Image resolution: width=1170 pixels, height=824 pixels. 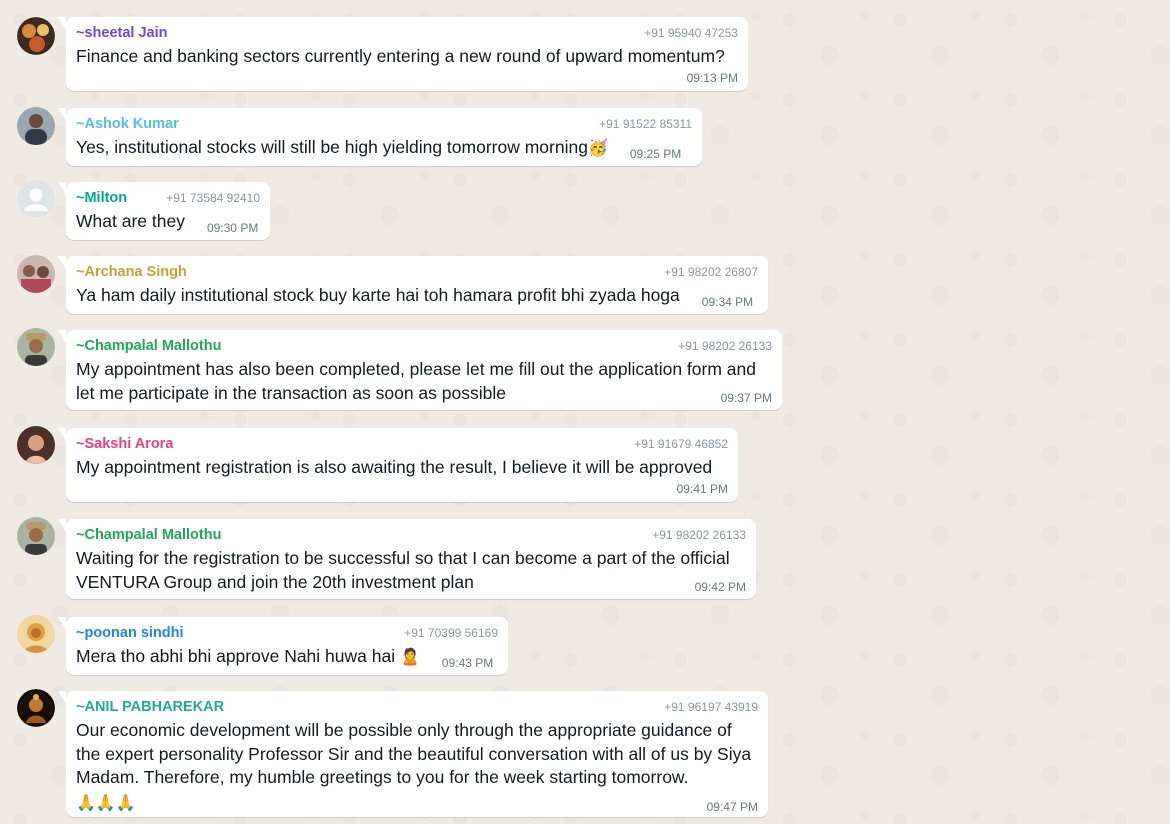 I want to click on message-time: 09:30 PM, so click(x=232, y=228).